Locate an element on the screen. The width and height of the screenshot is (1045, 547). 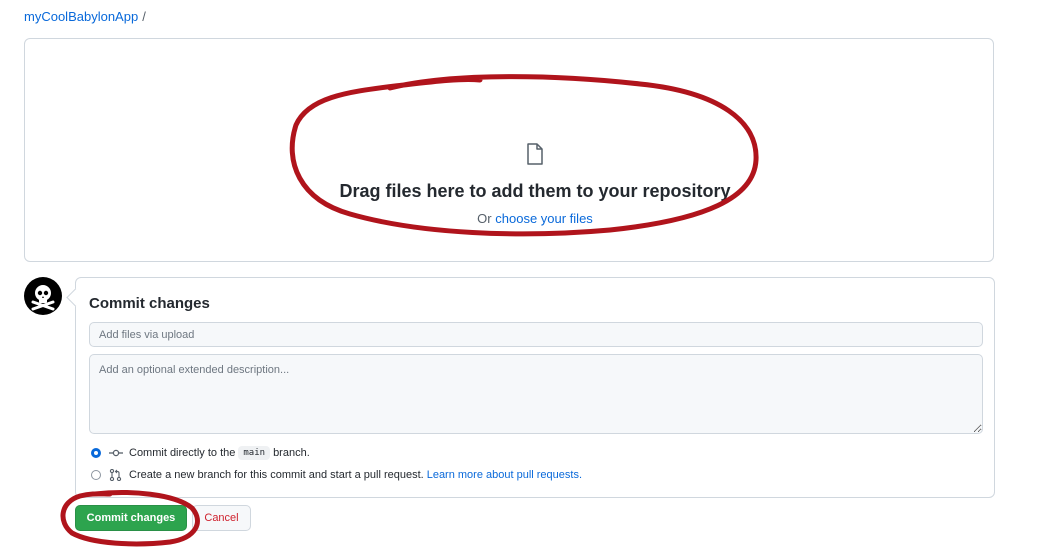
commit-description-input is located at coordinates (536, 394).